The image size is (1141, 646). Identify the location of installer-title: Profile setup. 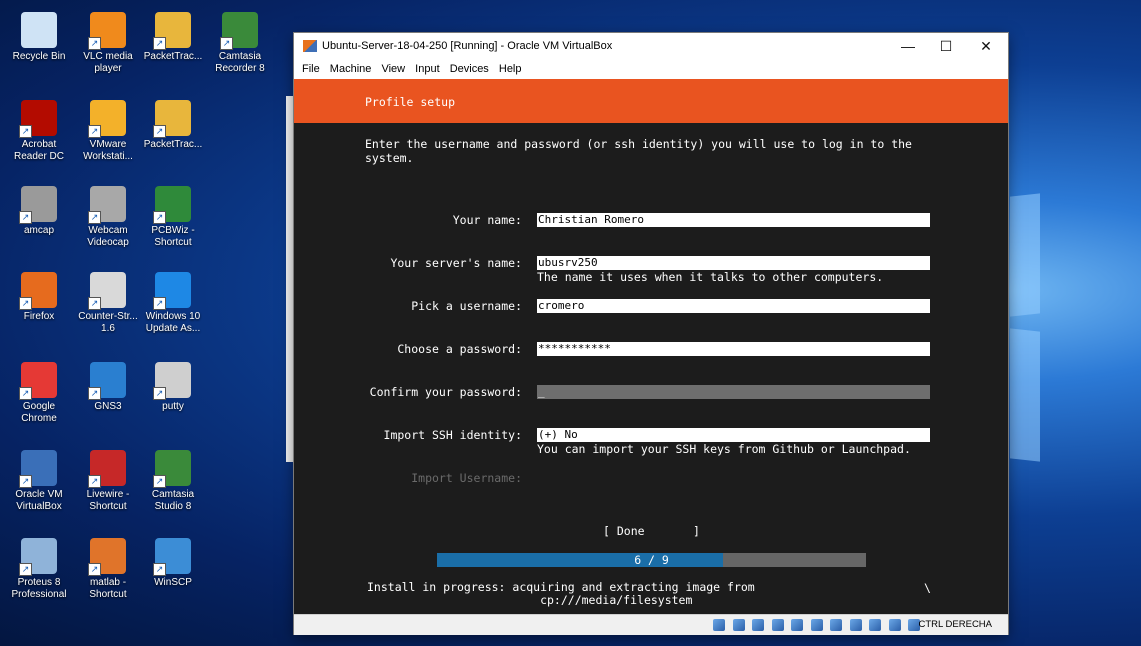
(410, 102).